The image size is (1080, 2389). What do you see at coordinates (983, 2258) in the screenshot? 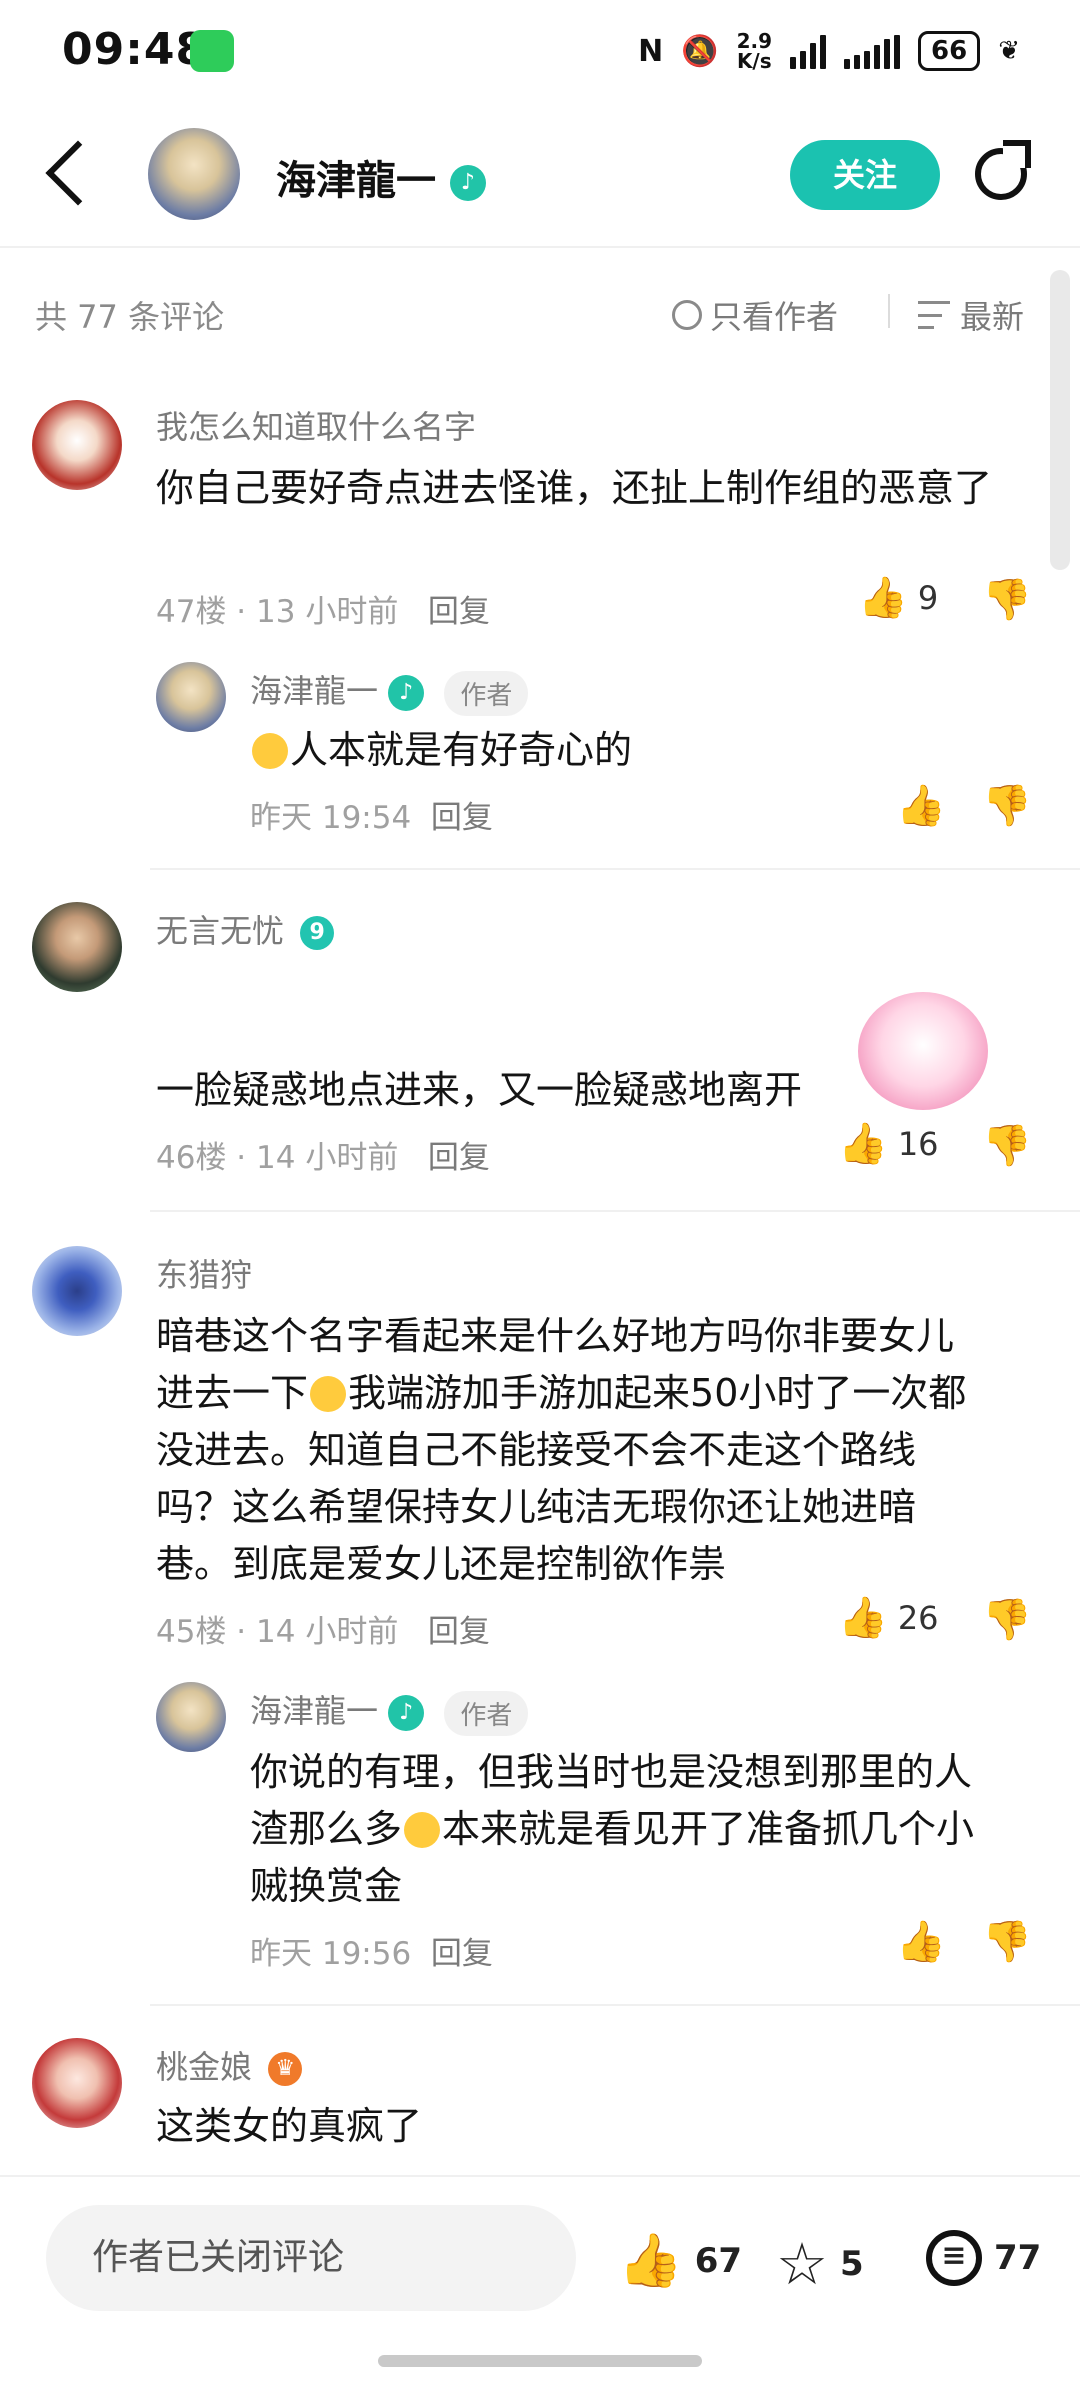
I see `bottom-comment-button: ≡ 77` at bounding box center [983, 2258].